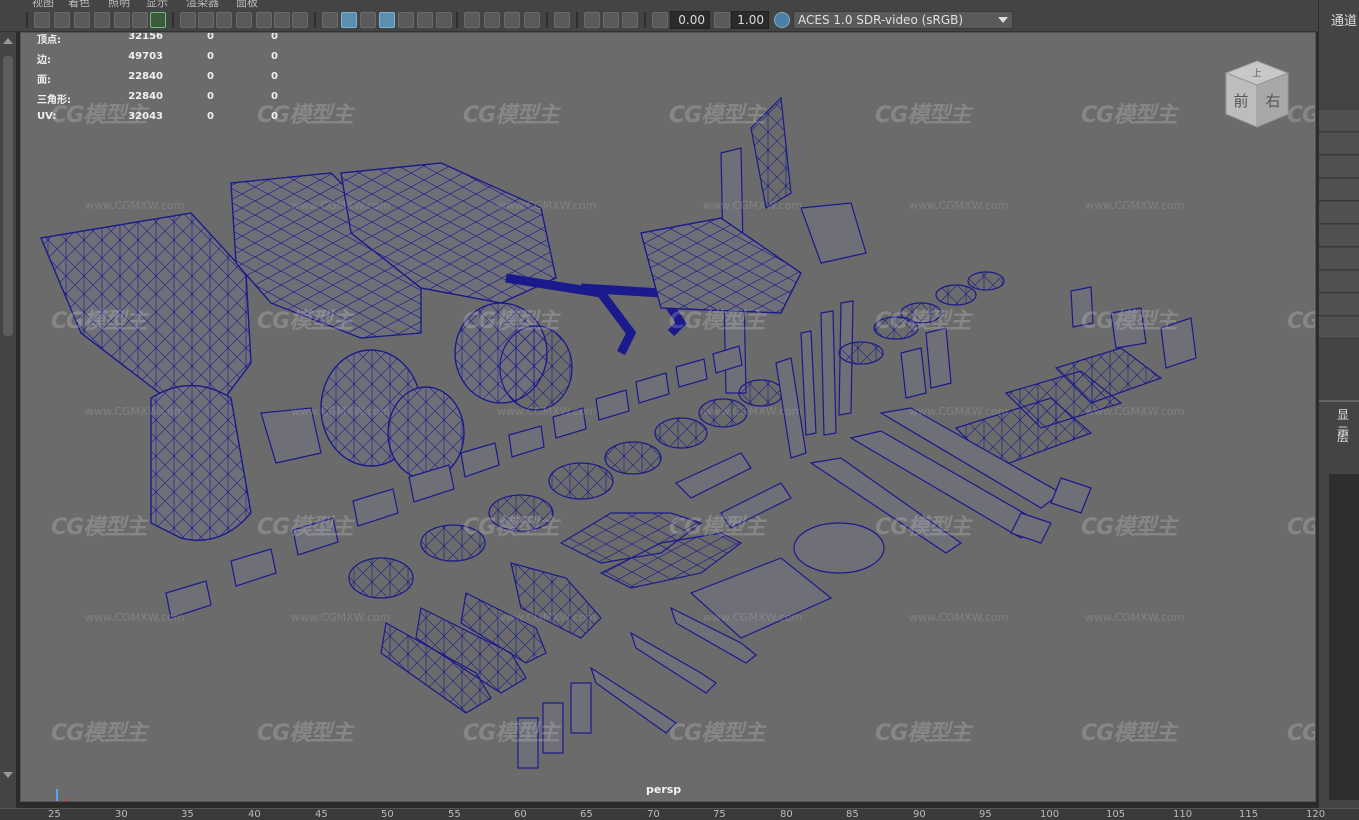 The width and height of the screenshot is (1359, 820). I want to click on xray-components-icon, so click(630, 20).